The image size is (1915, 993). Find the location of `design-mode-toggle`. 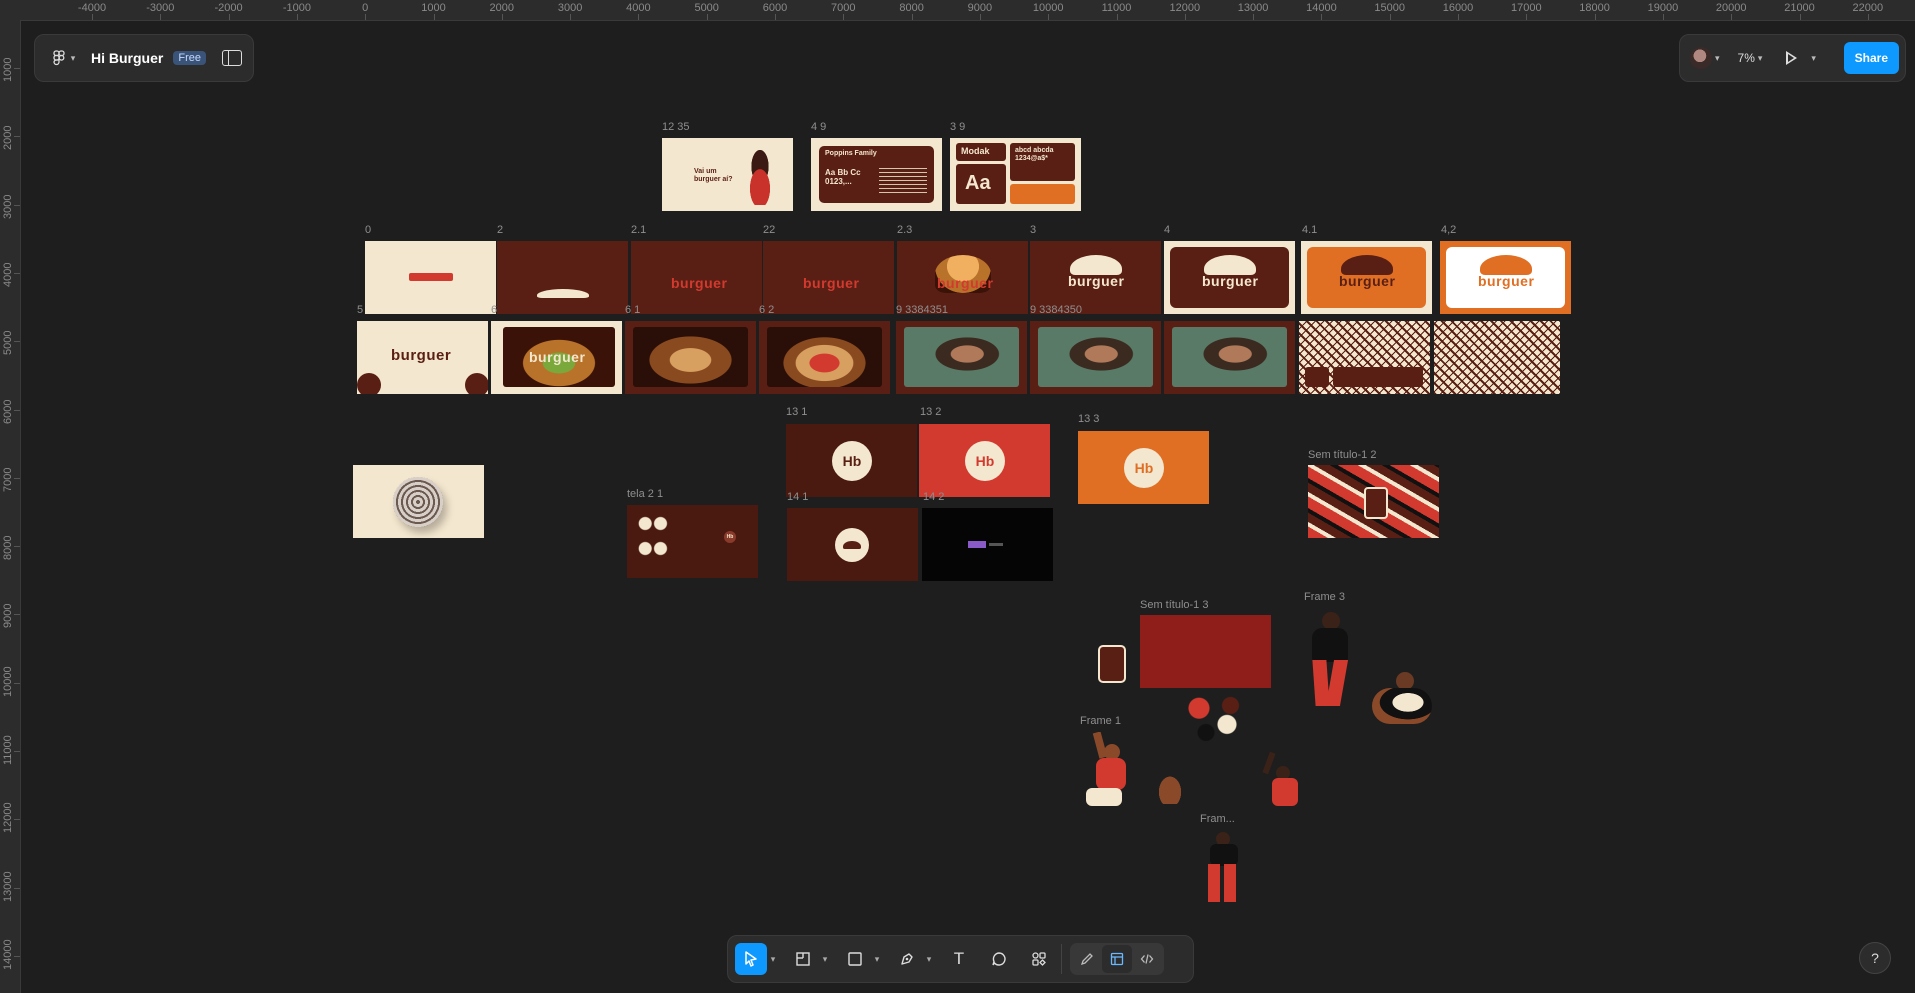

design-mode-toggle is located at coordinates (1117, 959).